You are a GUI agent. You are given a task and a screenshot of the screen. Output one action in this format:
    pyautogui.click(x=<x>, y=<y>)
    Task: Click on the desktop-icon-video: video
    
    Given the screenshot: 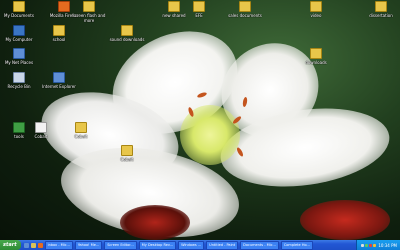 What is the action you would take?
    pyautogui.click(x=316, y=9)
    